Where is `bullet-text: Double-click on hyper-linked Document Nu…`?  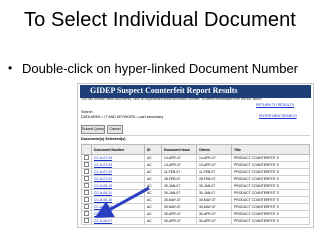 bullet-text: Double-click on hyper-linked Document Nu… is located at coordinates (160, 68).